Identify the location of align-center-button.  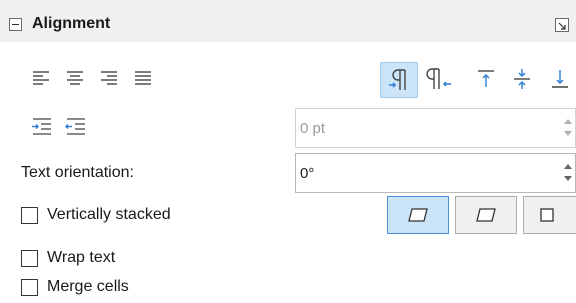
(75, 79).